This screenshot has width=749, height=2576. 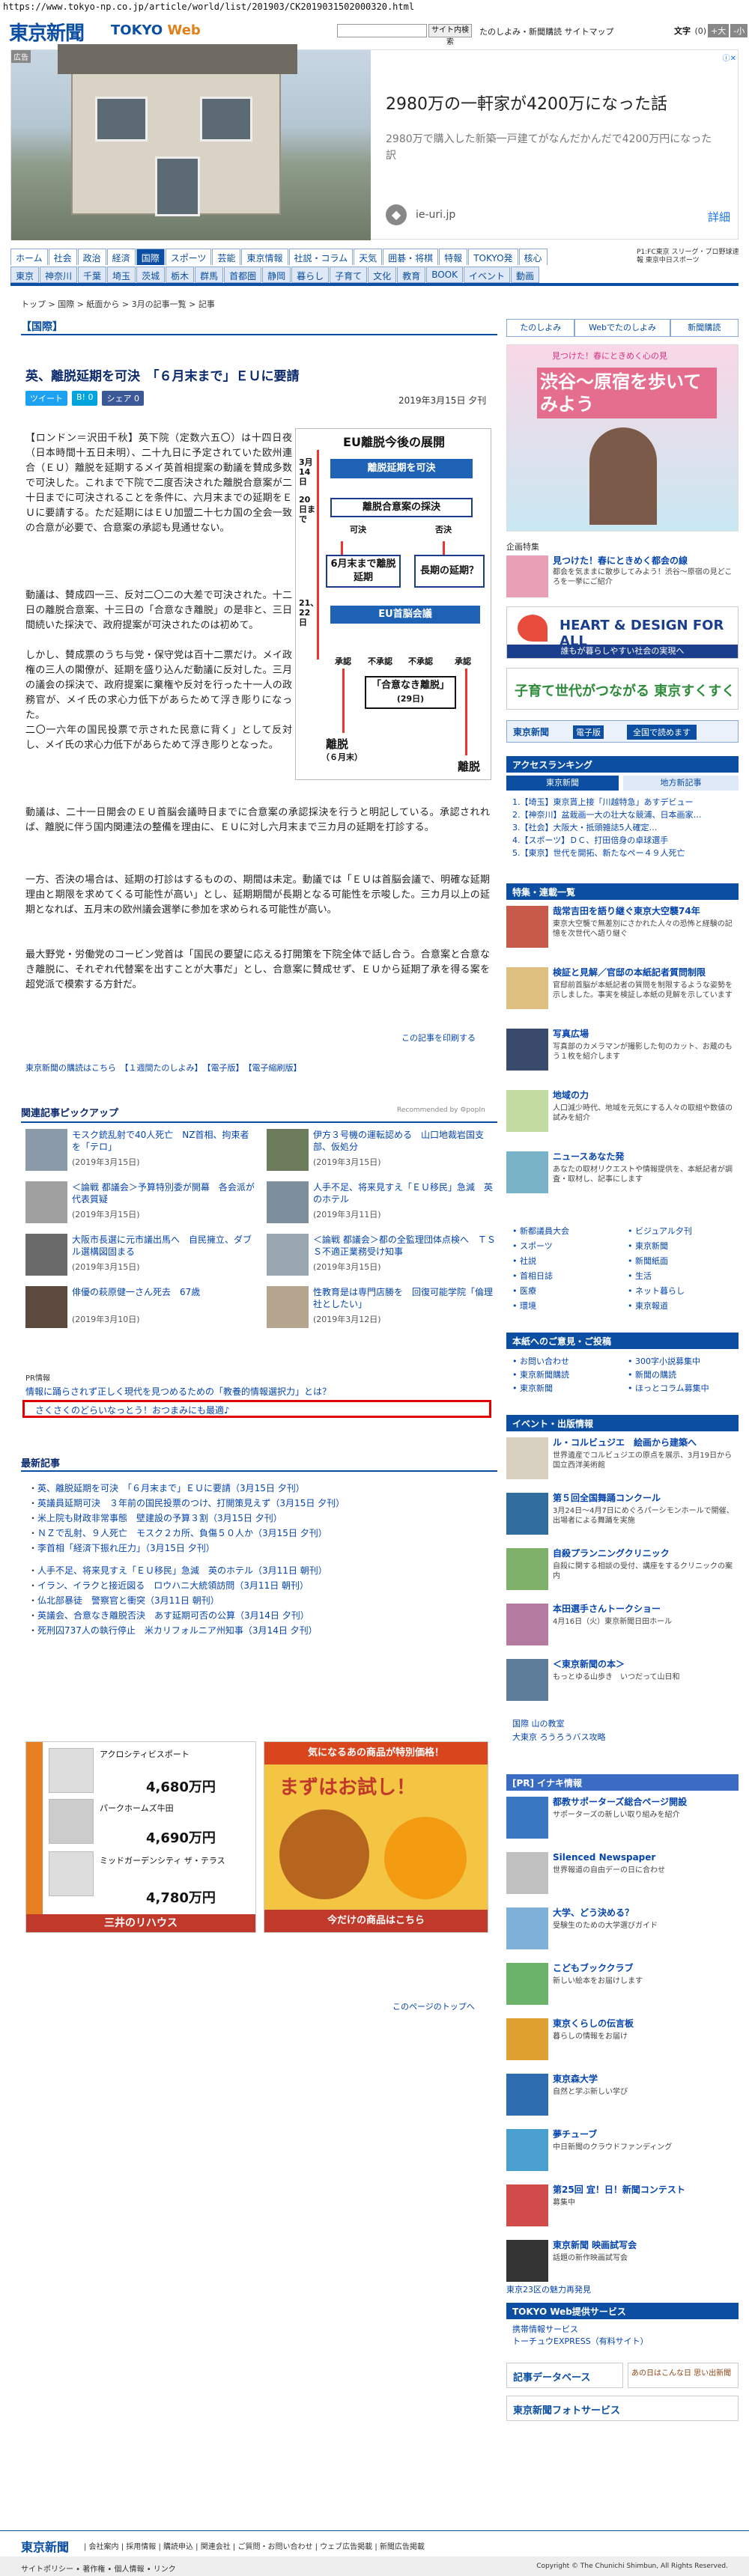 What do you see at coordinates (122, 275) in the screenshot?
I see `subnav-item: 埼玉` at bounding box center [122, 275].